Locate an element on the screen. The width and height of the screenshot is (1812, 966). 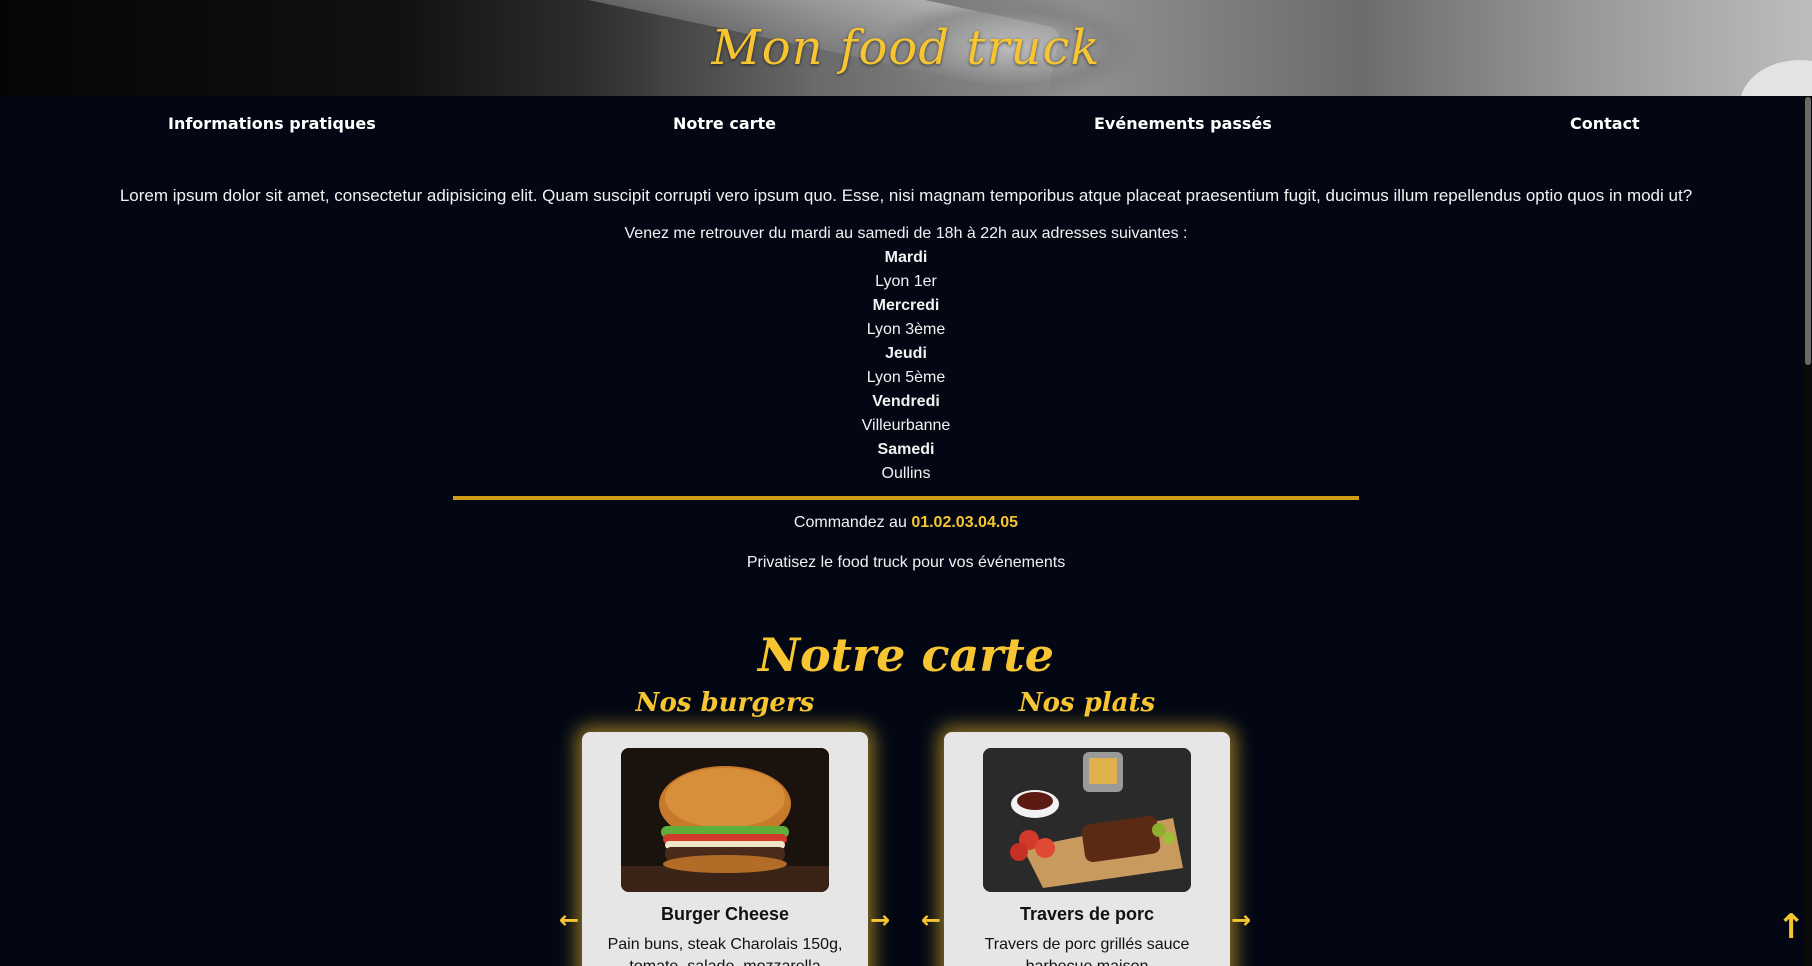
menu-item-name: Travers de porc is located at coordinates (1087, 914).